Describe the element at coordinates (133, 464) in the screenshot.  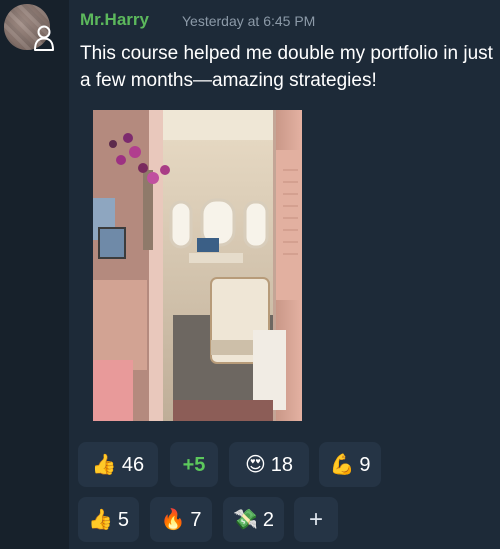
I see `reaction-count: 46` at that location.